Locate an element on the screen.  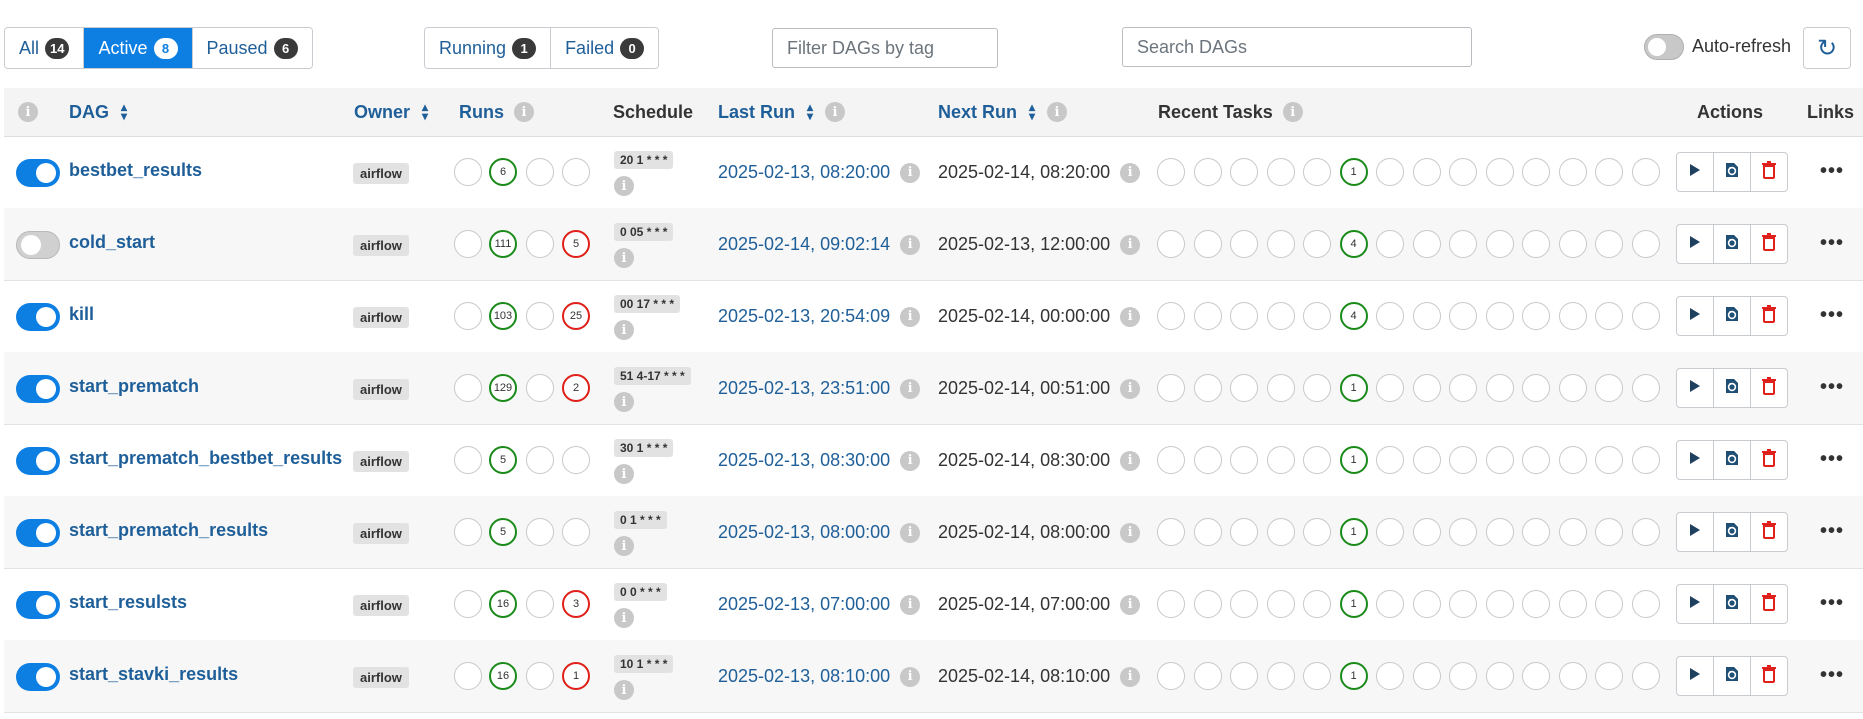
clear-dag-button is located at coordinates (1732, 388).